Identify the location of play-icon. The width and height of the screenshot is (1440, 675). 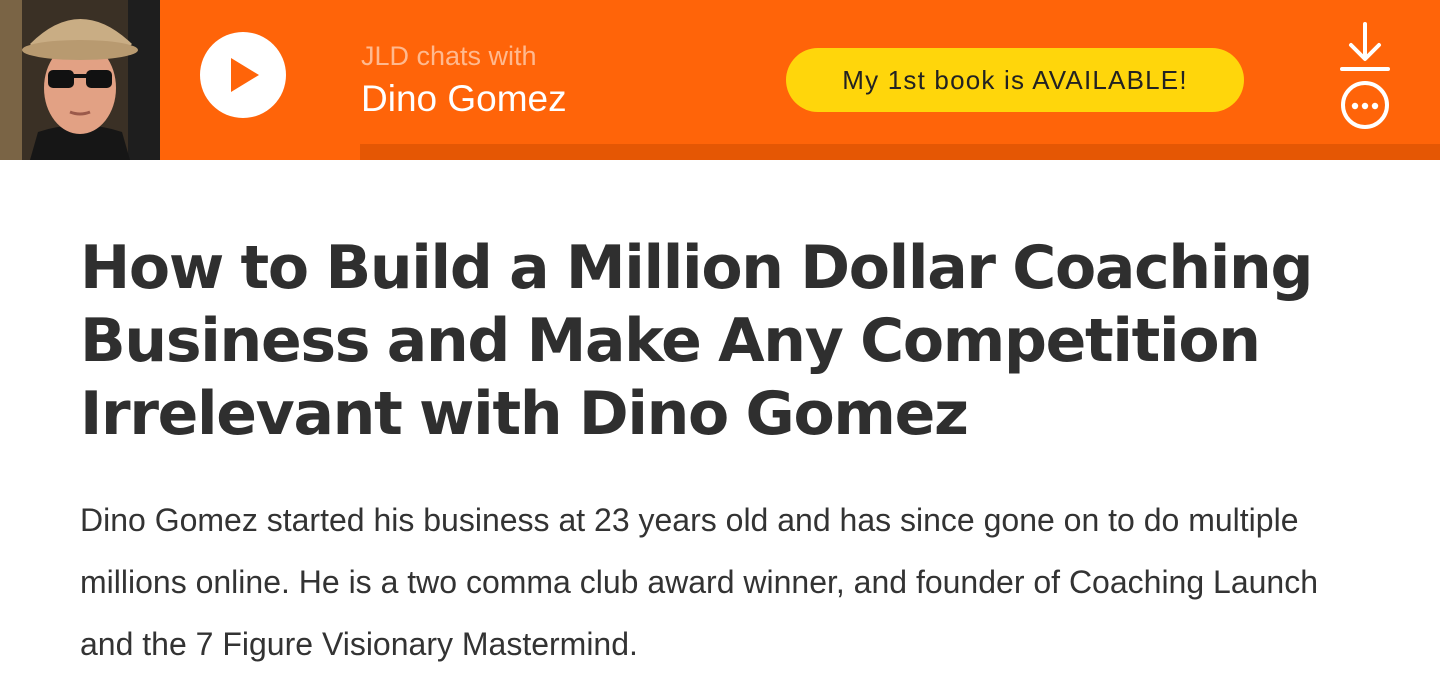
(245, 75).